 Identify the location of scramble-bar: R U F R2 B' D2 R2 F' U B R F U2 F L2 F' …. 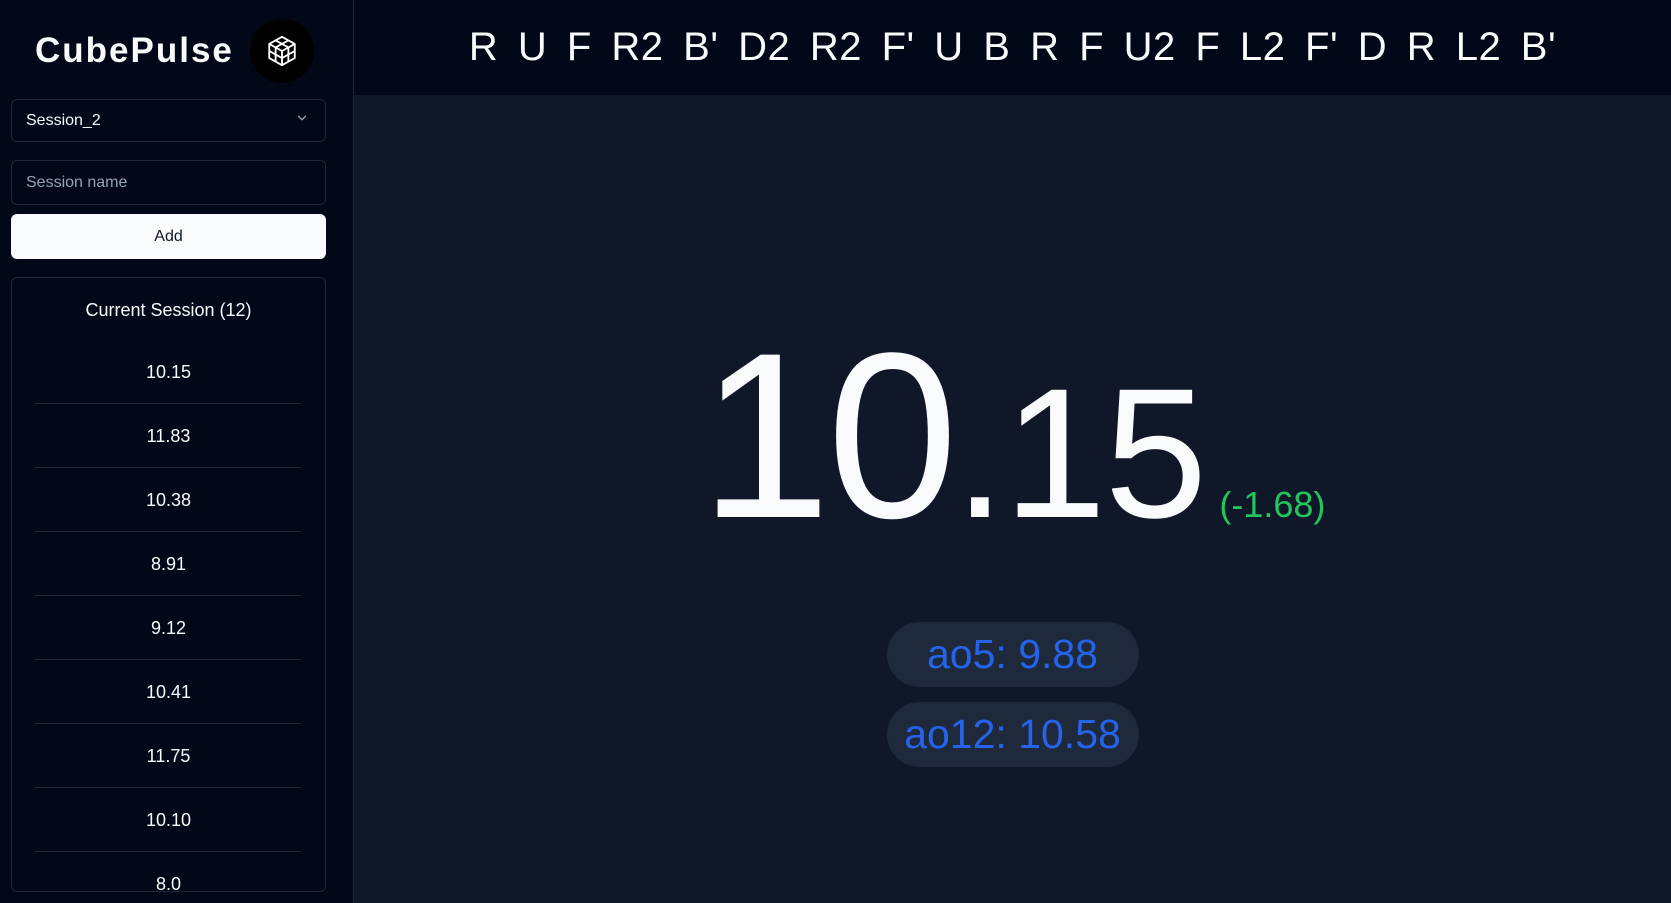
(1012, 47).